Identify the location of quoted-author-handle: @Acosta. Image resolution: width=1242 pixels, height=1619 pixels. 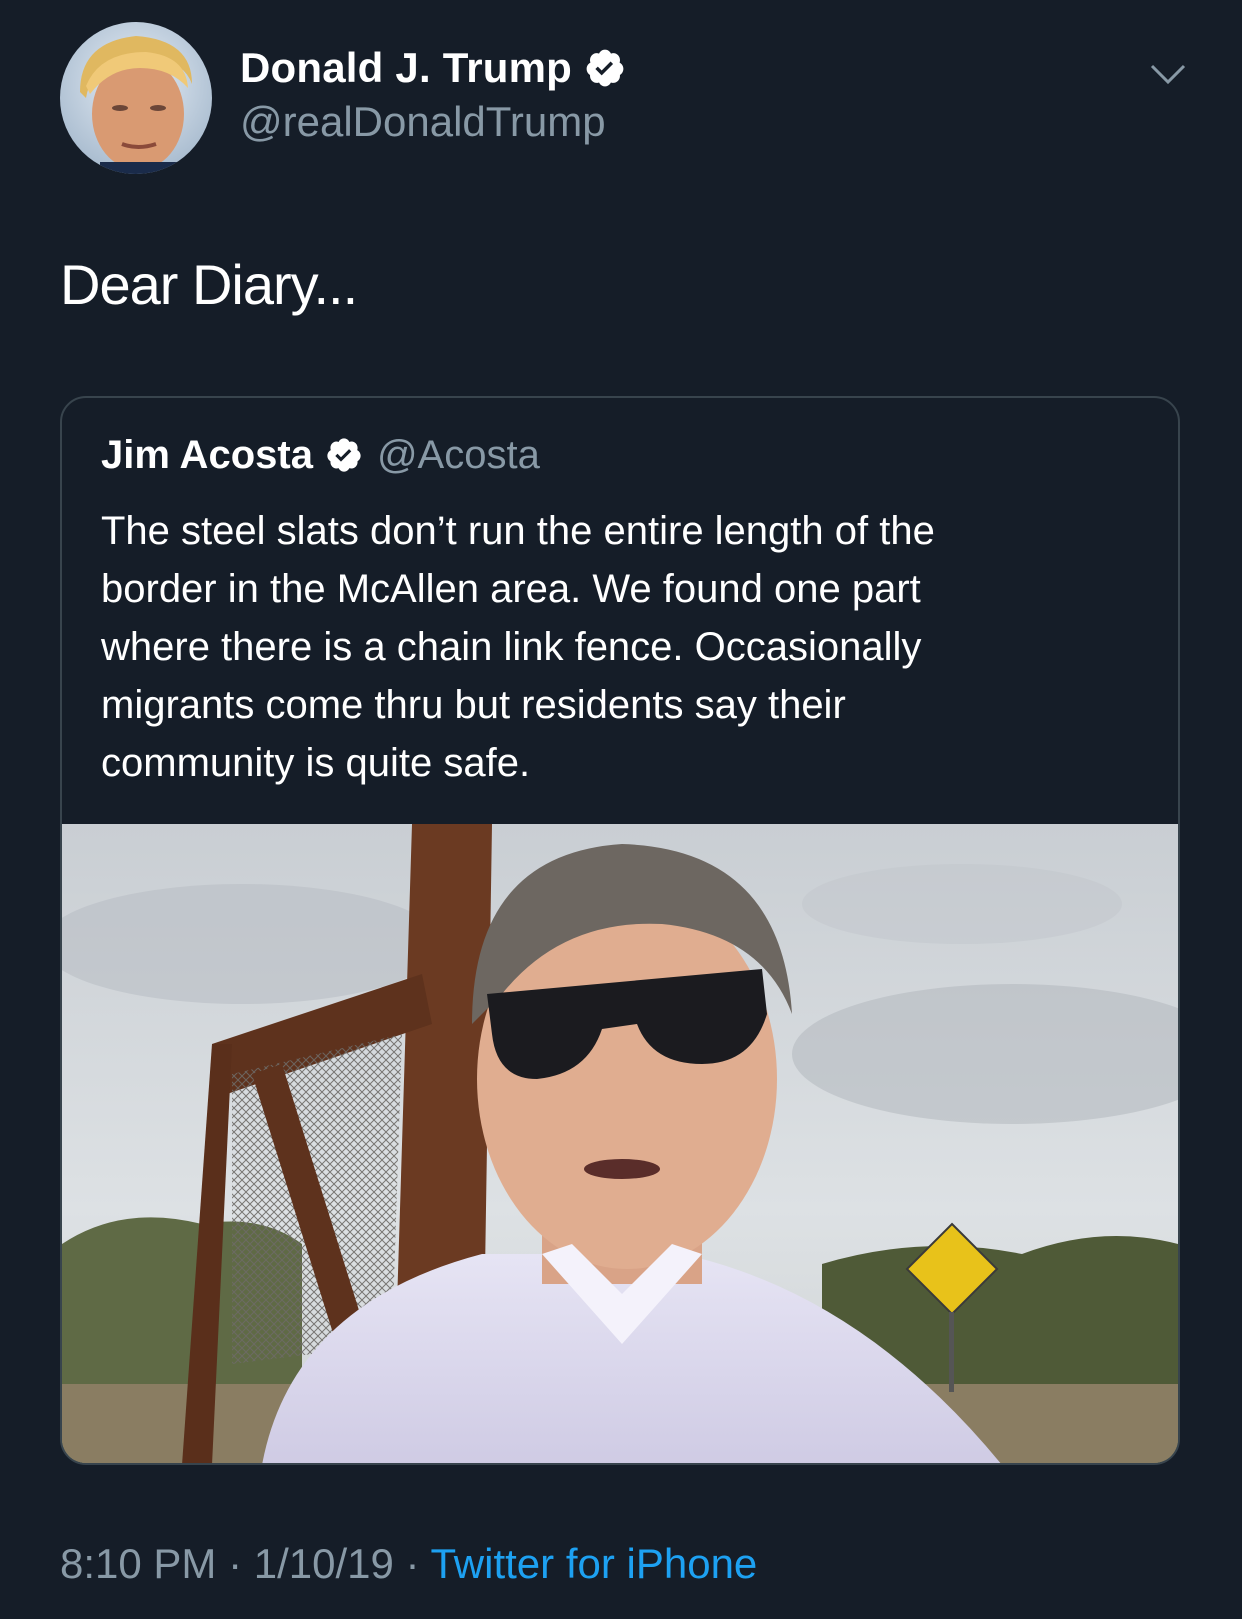
(458, 454).